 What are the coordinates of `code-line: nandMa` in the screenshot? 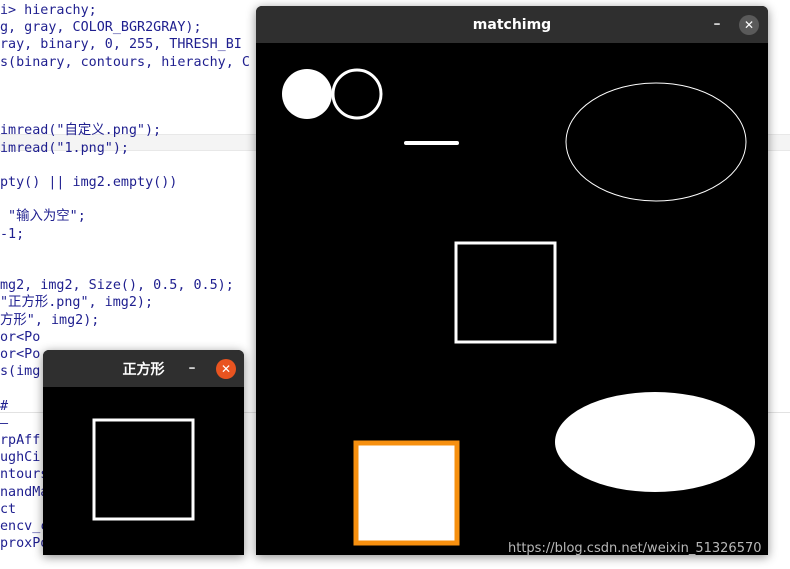 It's located at (24, 492).